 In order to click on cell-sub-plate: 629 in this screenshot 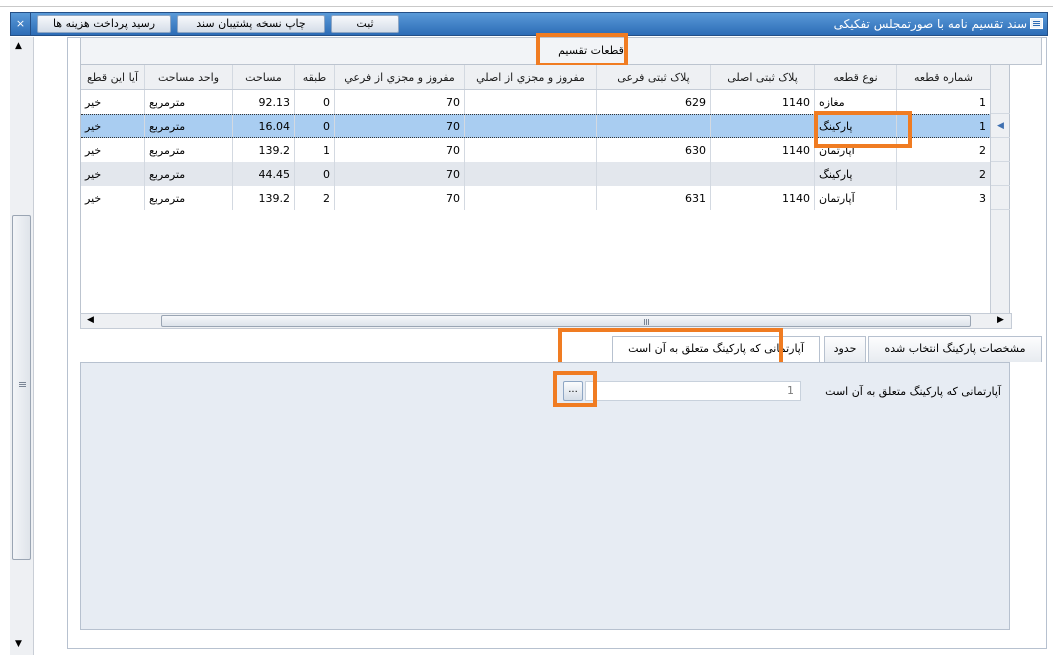, I will do `click(654, 102)`.